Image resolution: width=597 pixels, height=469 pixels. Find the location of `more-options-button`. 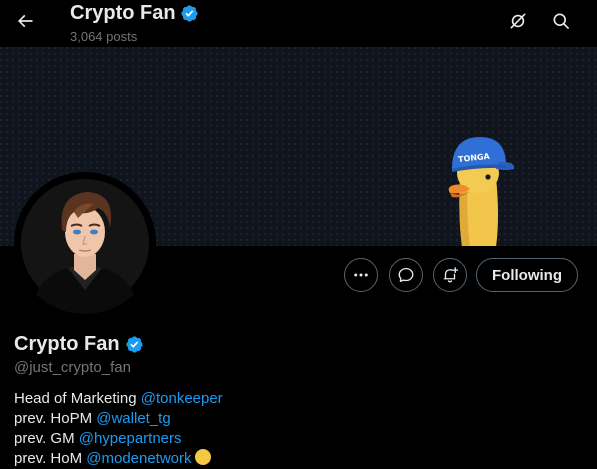

more-options-button is located at coordinates (361, 275).